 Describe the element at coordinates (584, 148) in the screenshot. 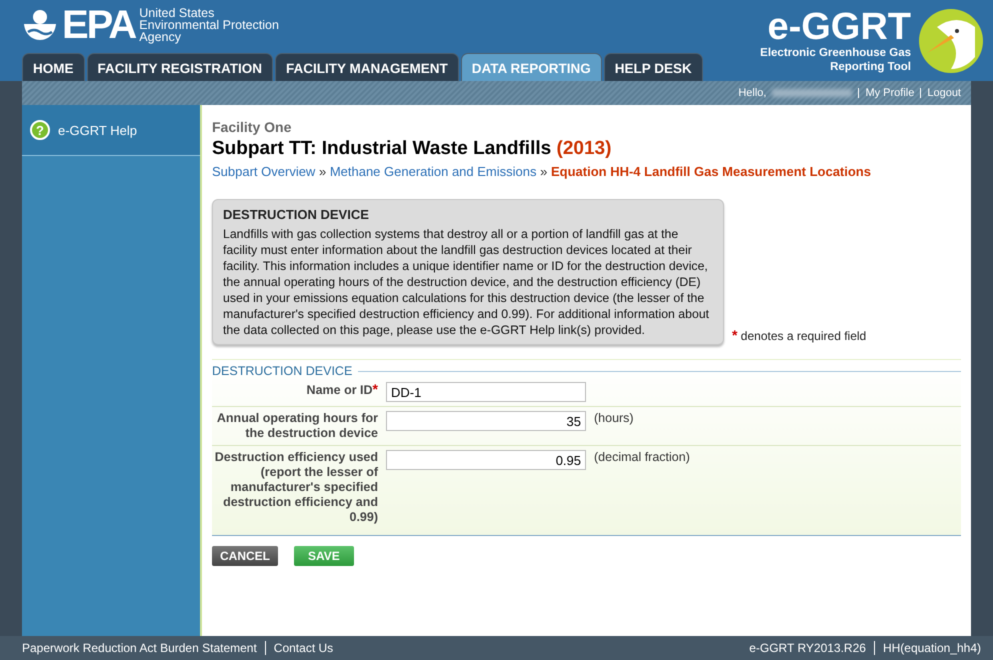

I see `reporting-year: (2013)` at that location.